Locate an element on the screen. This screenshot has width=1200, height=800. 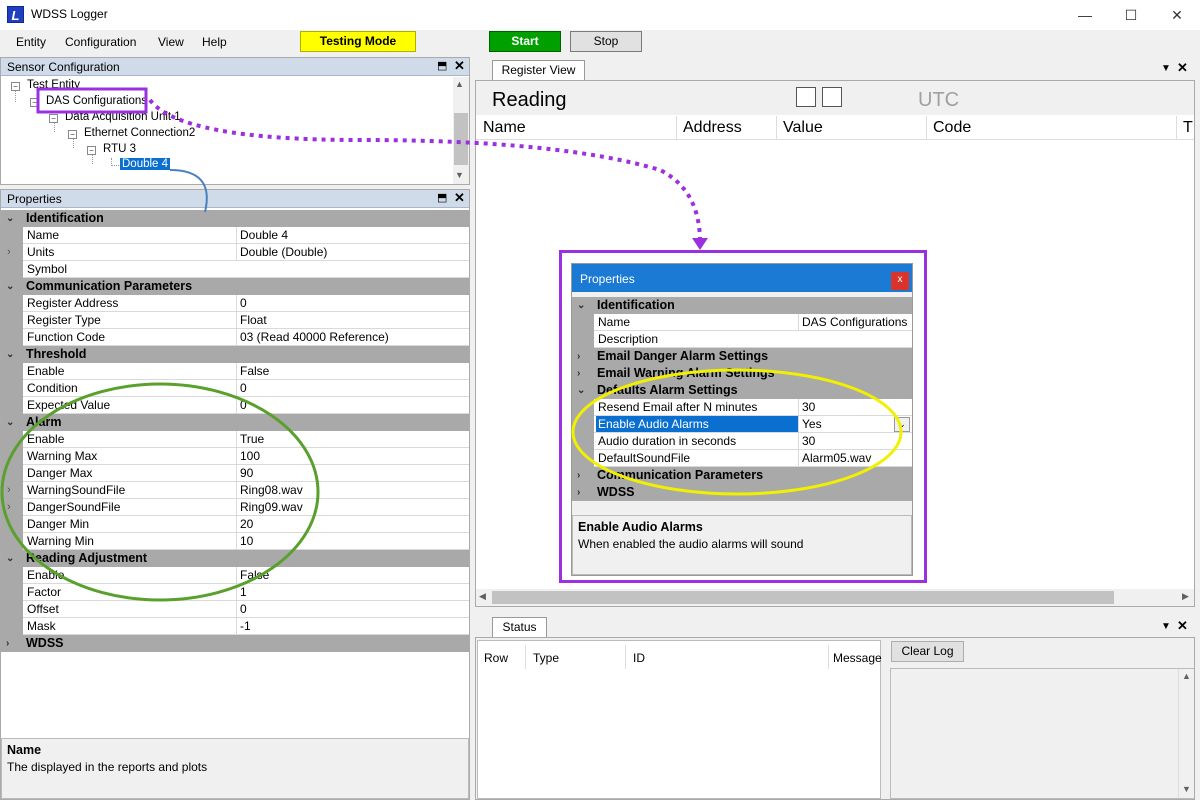
indicator-box is located at coordinates (832, 97).